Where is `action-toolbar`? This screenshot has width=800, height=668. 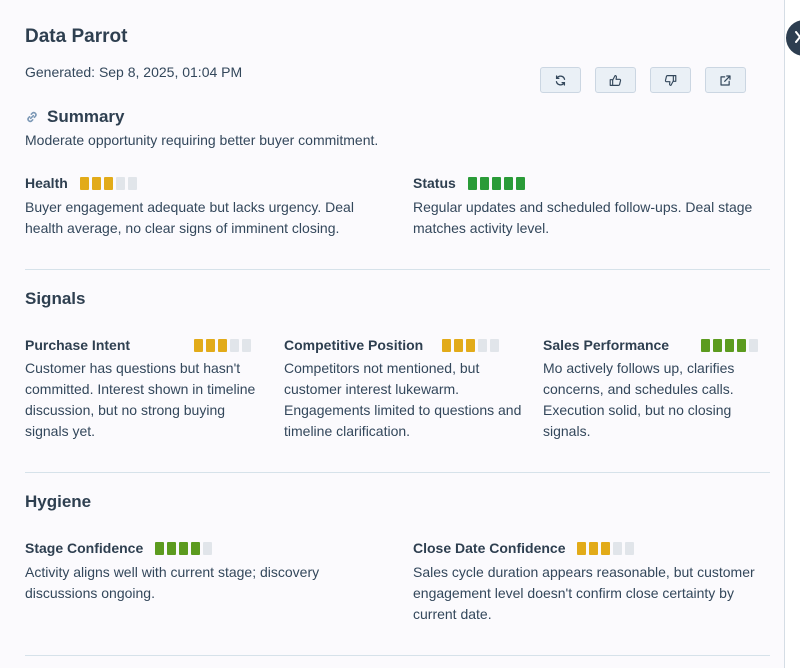
action-toolbar is located at coordinates (643, 80).